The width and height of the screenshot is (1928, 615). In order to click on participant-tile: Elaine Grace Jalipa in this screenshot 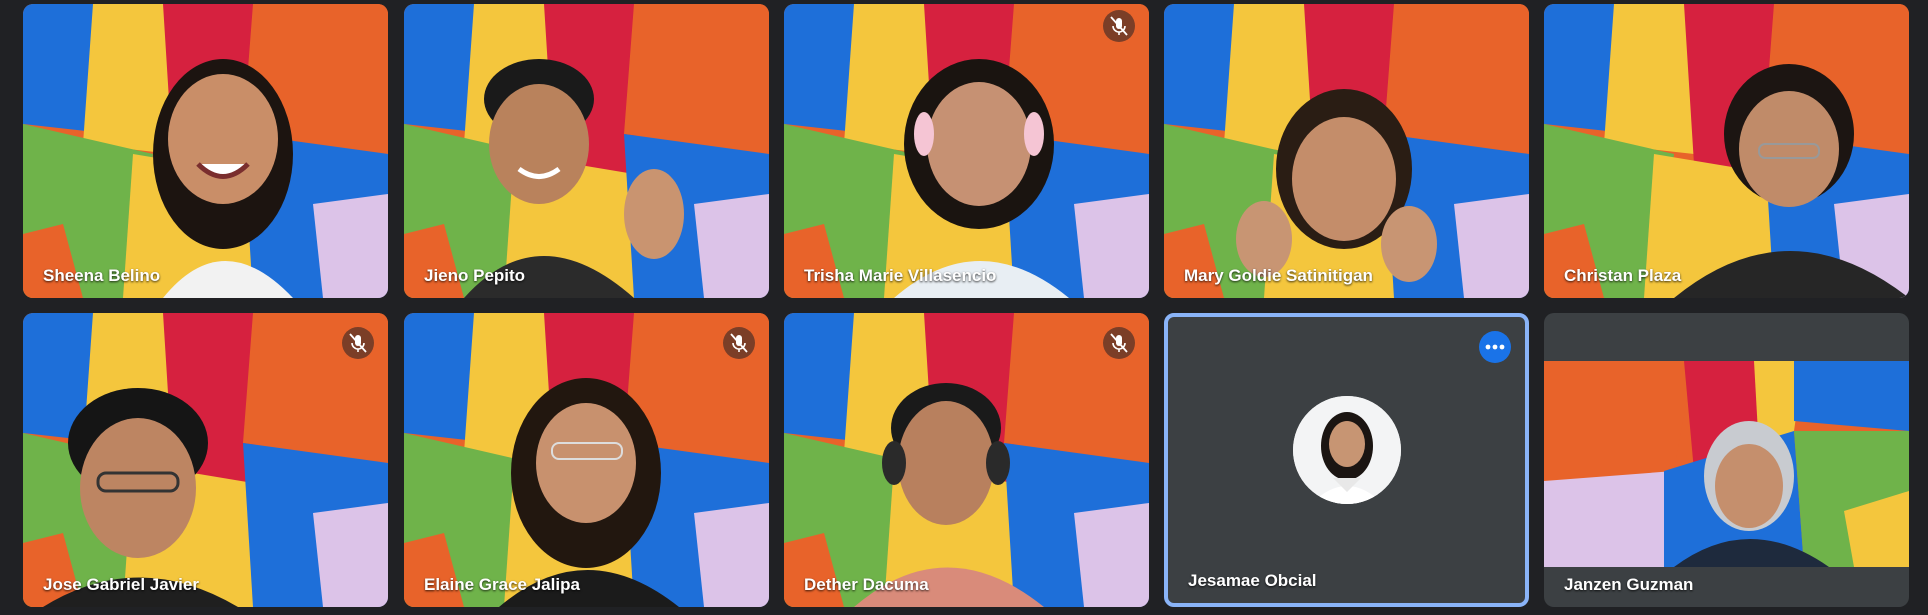, I will do `click(586, 460)`.